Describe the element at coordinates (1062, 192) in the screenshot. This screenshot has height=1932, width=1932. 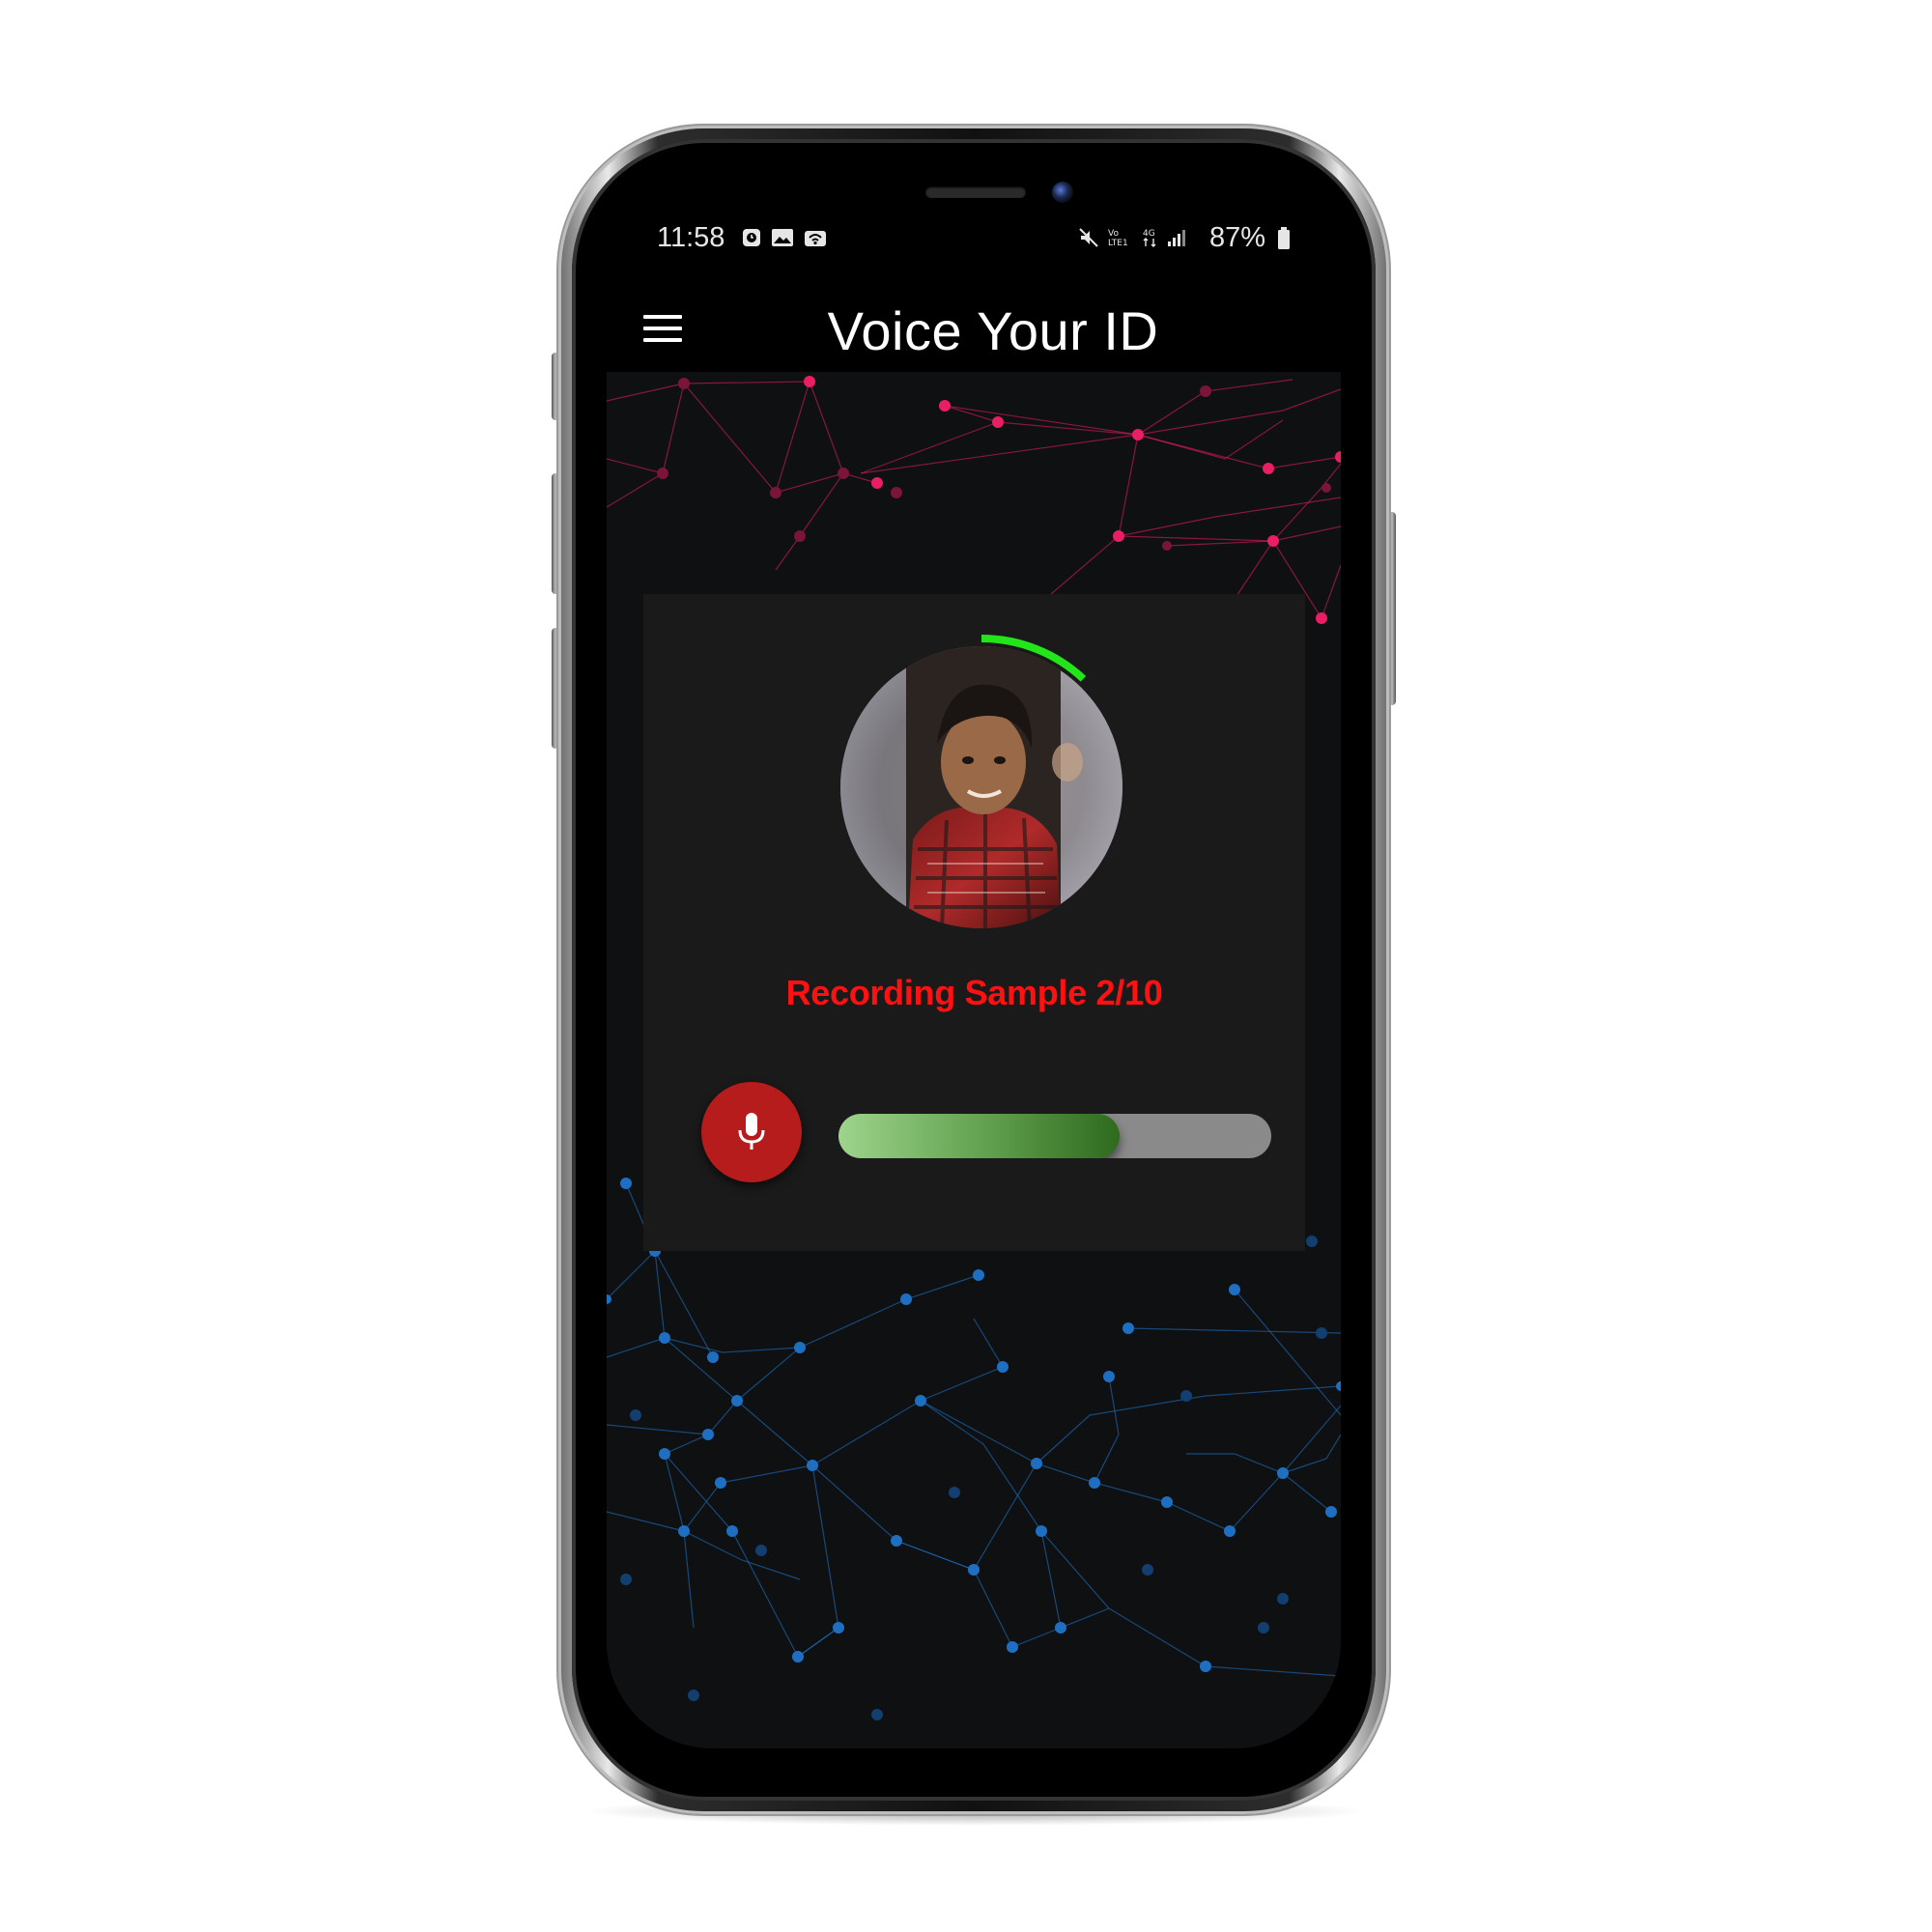
I see `front-camera` at that location.